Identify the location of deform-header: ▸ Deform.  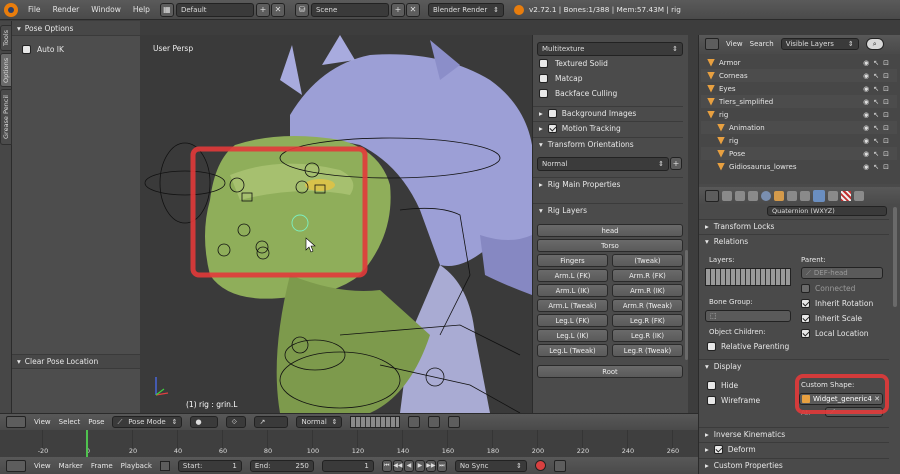
(794, 449).